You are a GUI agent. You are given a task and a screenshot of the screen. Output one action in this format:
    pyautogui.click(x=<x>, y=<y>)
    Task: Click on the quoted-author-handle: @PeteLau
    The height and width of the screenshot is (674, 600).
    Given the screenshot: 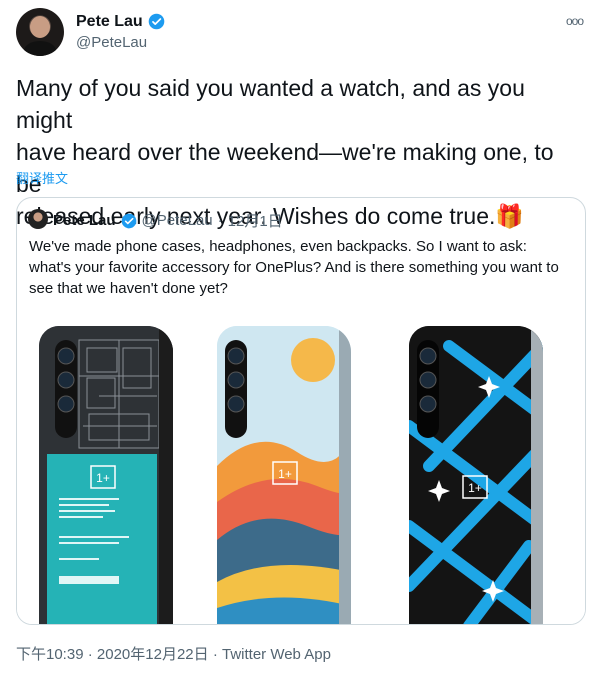 What is the action you would take?
    pyautogui.click(x=177, y=220)
    